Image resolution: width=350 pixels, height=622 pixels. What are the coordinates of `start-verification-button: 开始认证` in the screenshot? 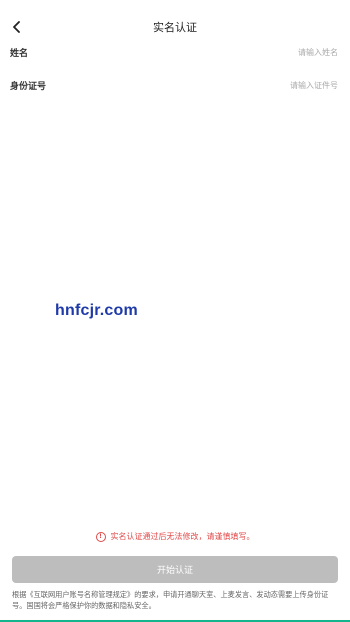 It's located at (175, 569).